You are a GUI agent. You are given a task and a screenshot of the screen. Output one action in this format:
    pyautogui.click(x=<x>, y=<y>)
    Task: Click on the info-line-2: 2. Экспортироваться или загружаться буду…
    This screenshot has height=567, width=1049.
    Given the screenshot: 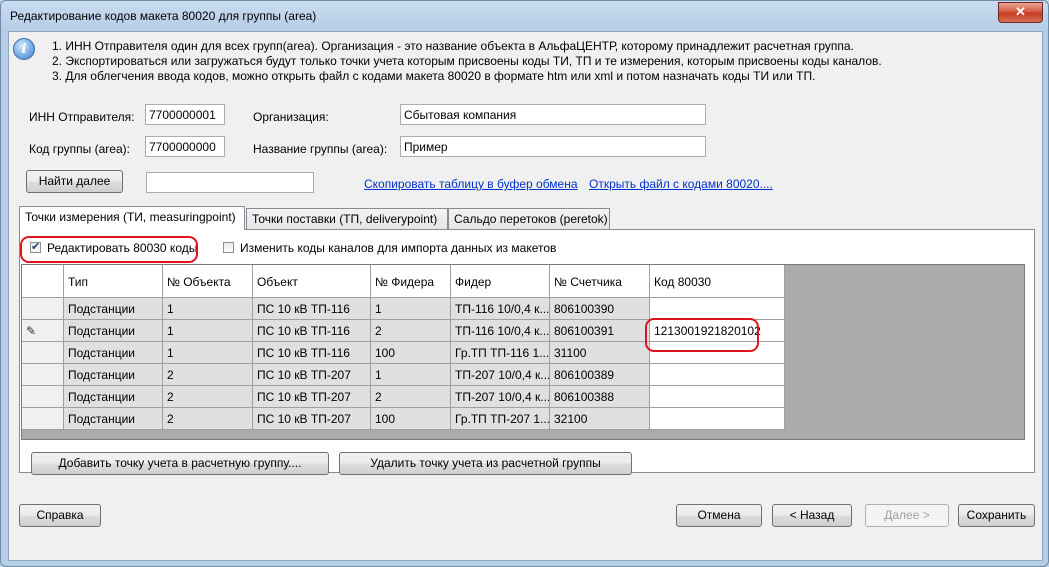 What is the action you would take?
    pyautogui.click(x=467, y=61)
    